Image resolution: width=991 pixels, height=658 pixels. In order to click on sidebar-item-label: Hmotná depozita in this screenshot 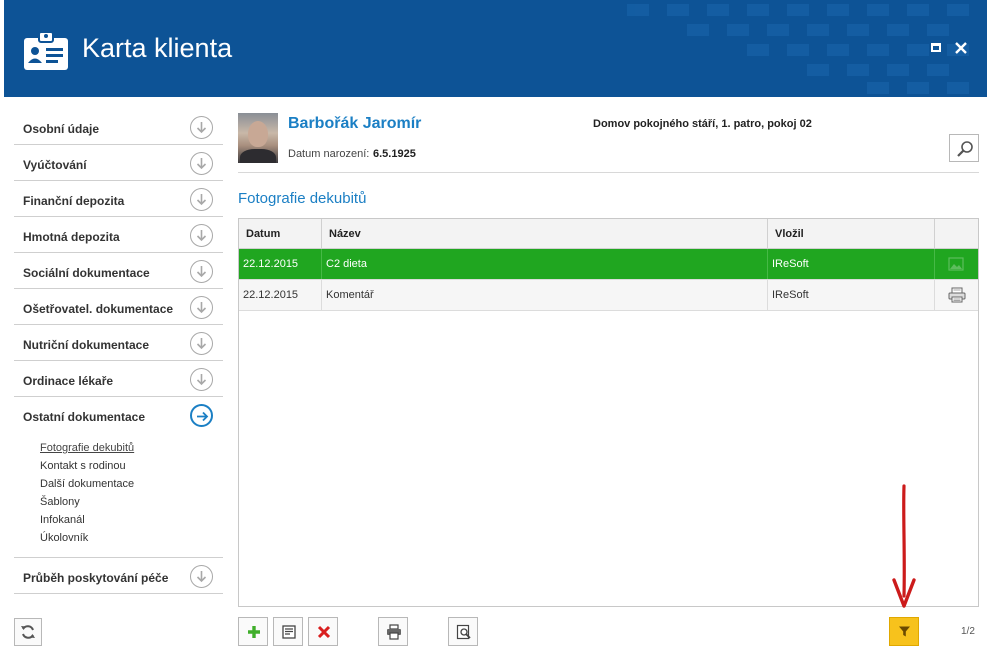, I will do `click(71, 237)`.